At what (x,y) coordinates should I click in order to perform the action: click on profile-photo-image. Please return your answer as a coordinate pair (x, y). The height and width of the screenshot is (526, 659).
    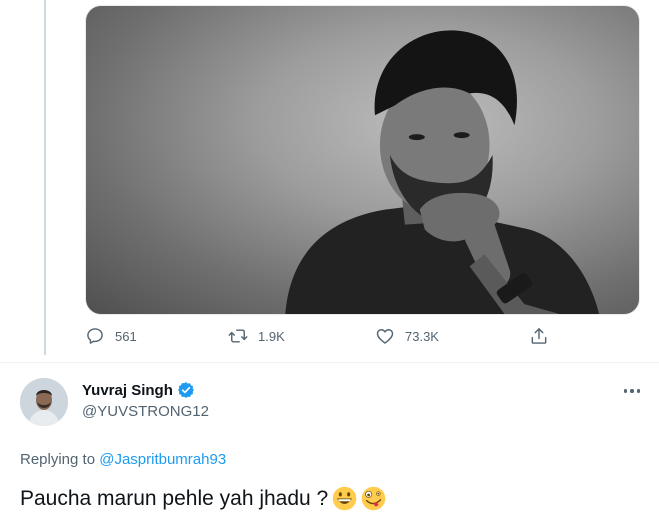
    Looking at the image, I should click on (44, 402).